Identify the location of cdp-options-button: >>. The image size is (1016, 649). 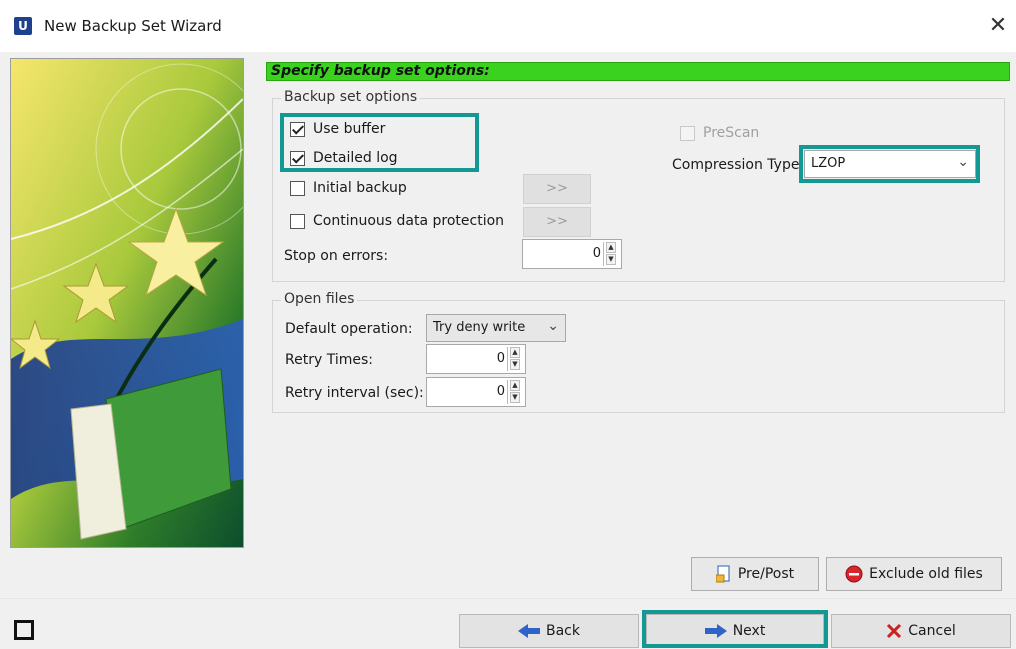
(557, 222).